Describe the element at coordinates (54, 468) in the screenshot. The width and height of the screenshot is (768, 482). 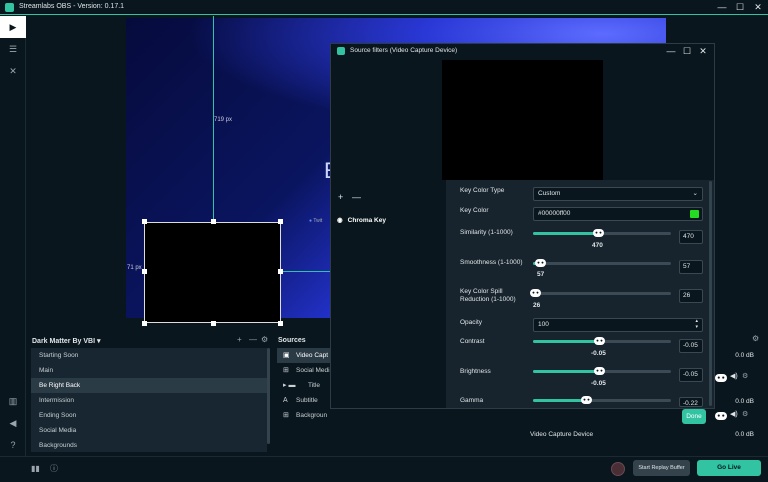
I see `info-icon: ⓘ` at that location.